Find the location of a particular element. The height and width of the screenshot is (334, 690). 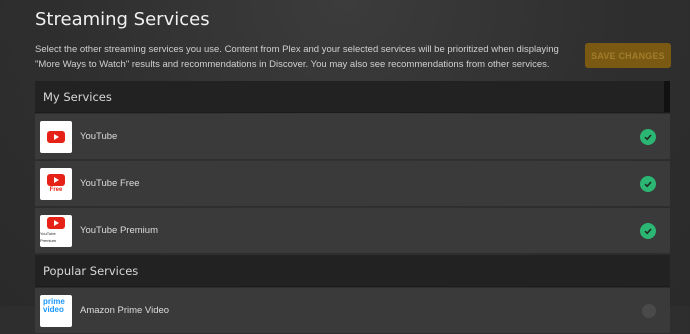

service-row-youtube: YouTube is located at coordinates (352, 137).